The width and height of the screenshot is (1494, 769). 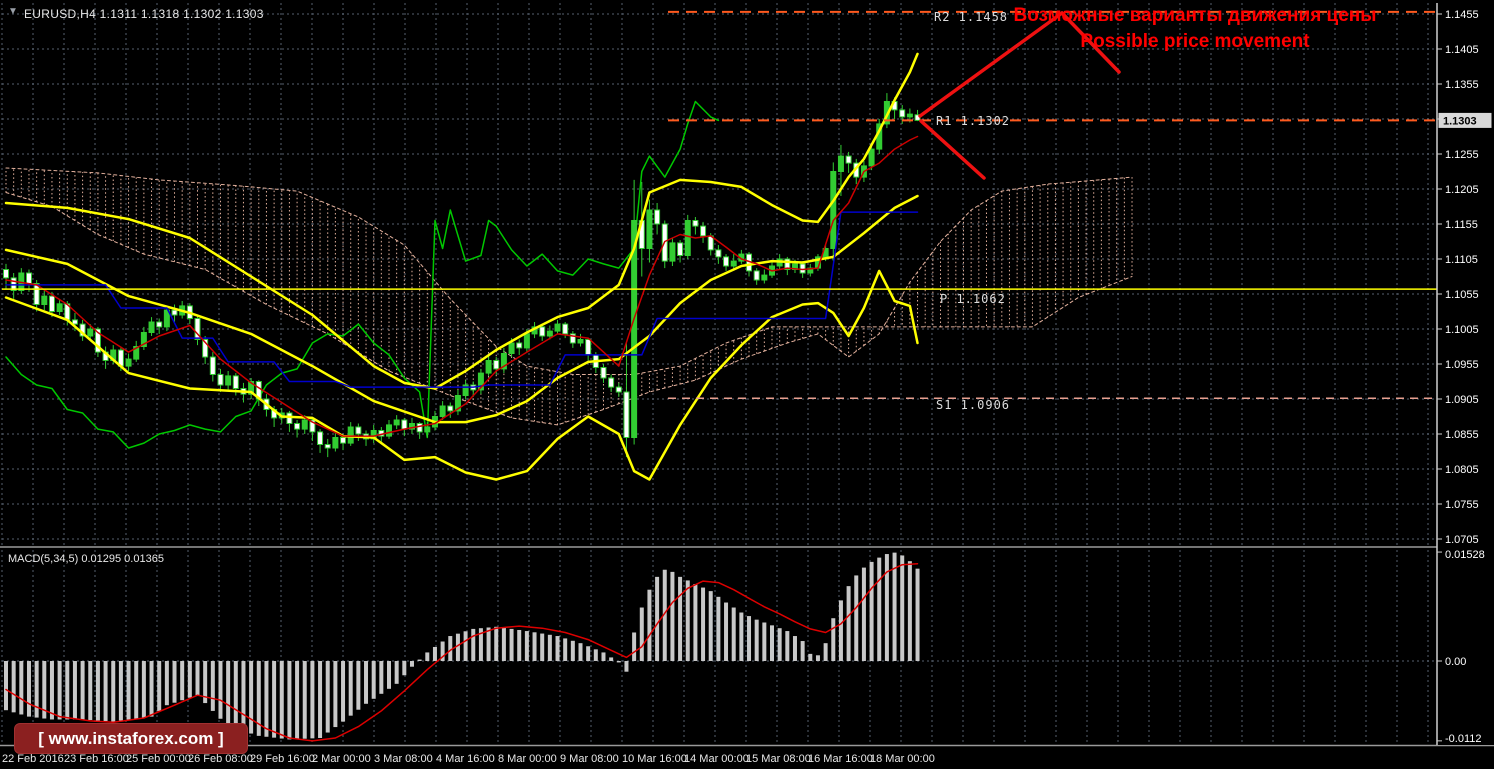 I want to click on macd-indicator-label: MACD(5,34,5) 0.01295 0.01365, so click(x=86, y=559).